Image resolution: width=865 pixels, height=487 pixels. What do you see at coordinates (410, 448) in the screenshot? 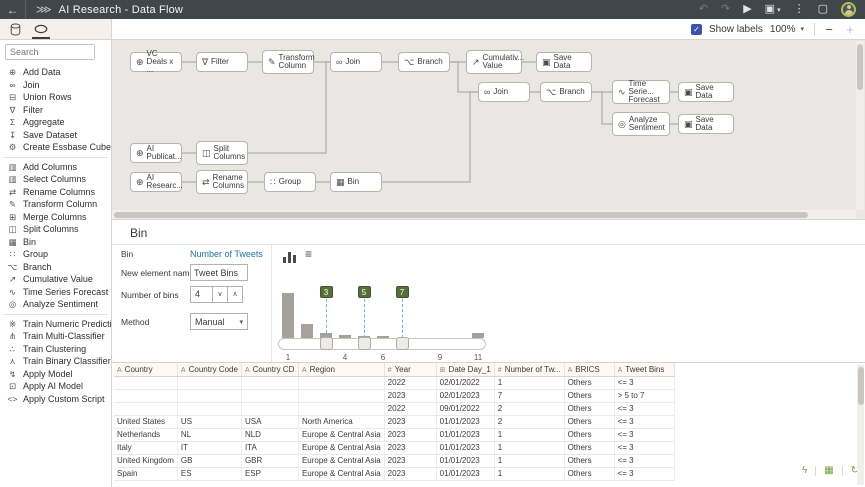
I see `table-cell: 2023` at bounding box center [410, 448].